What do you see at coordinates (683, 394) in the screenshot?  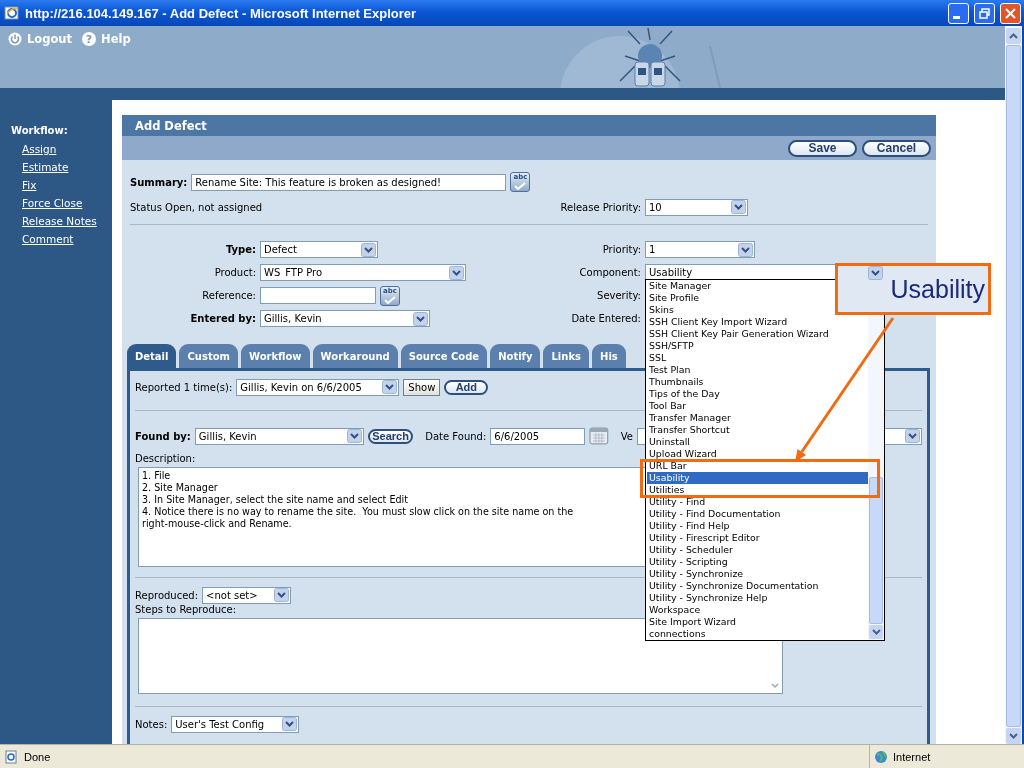 I see `list-option: Tips of the Day` at bounding box center [683, 394].